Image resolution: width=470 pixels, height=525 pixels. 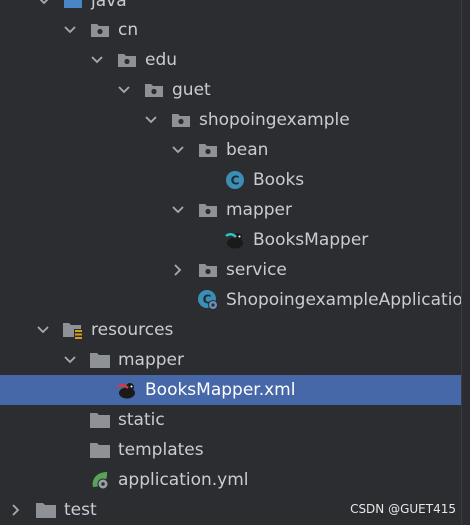 What do you see at coordinates (231, 90) in the screenshot?
I see `tree-row-guet: guet` at bounding box center [231, 90].